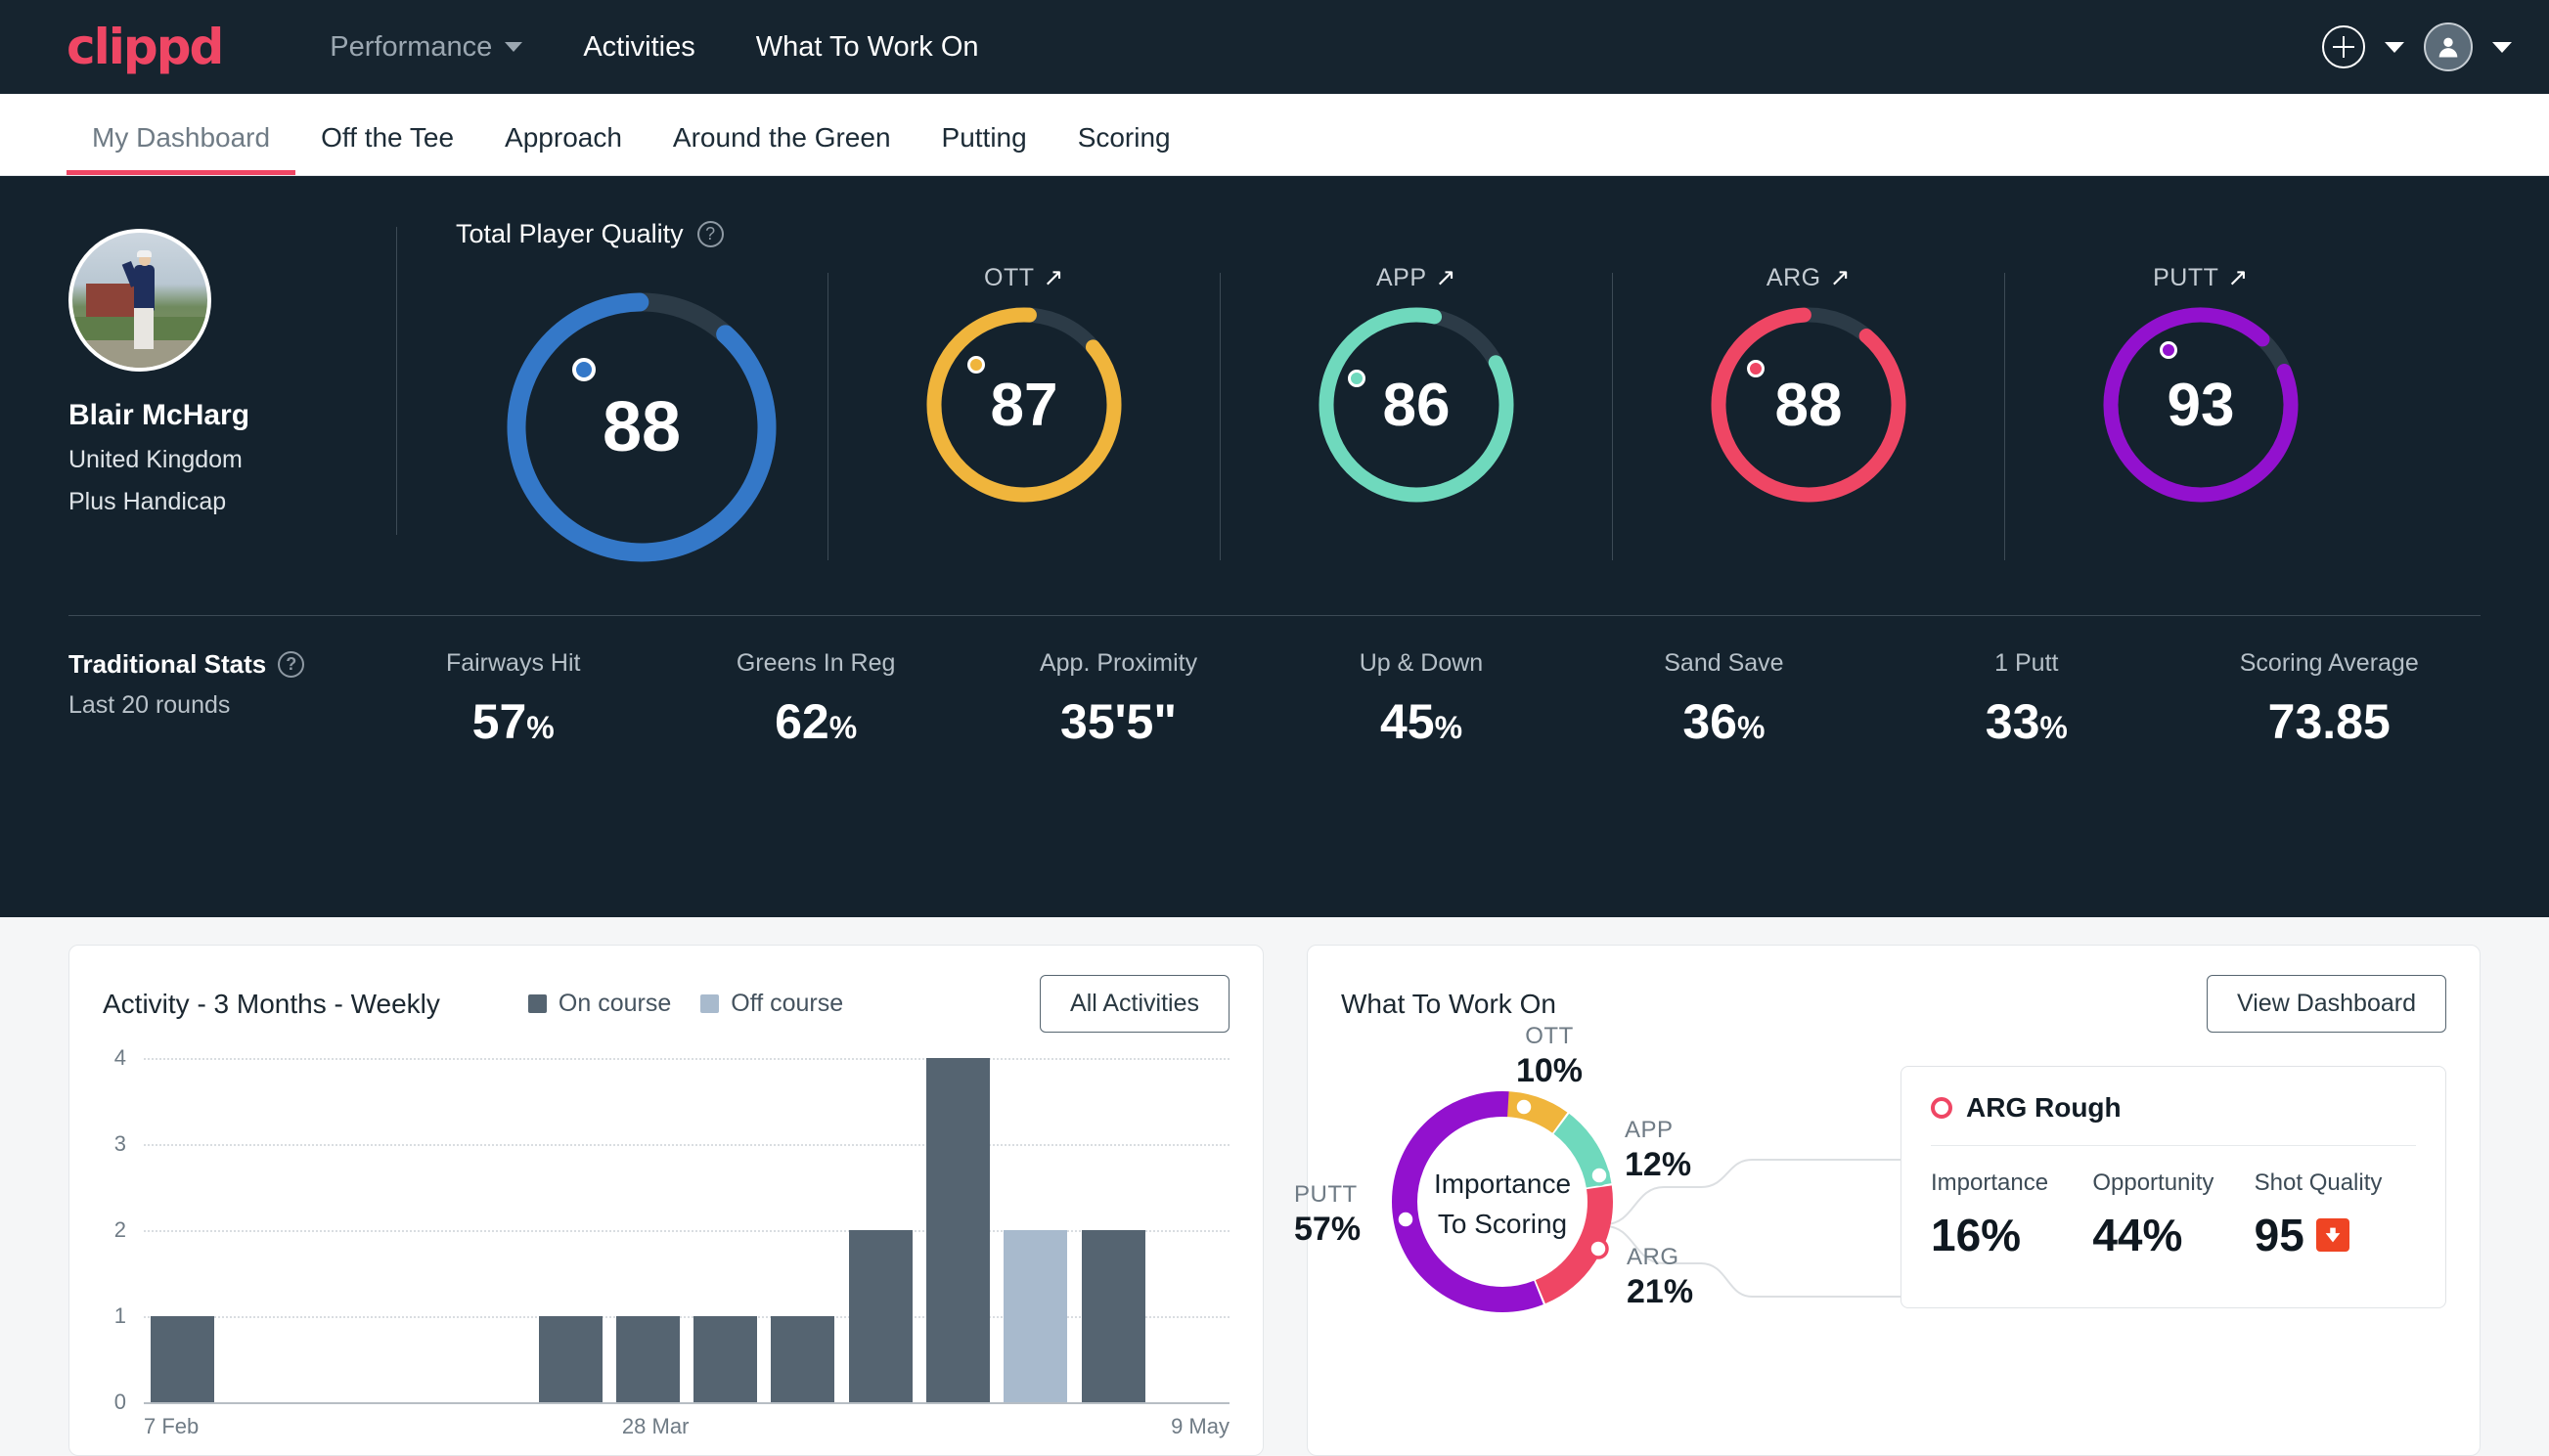 The image size is (2549, 1456). Describe the element at coordinates (2329, 663) in the screenshot. I see `stat-label: Scoring Average` at that location.